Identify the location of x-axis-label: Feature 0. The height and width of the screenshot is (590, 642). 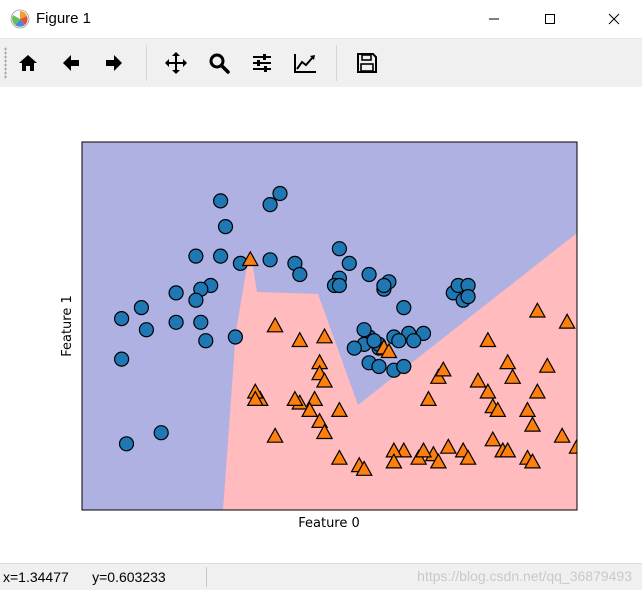
(329, 523).